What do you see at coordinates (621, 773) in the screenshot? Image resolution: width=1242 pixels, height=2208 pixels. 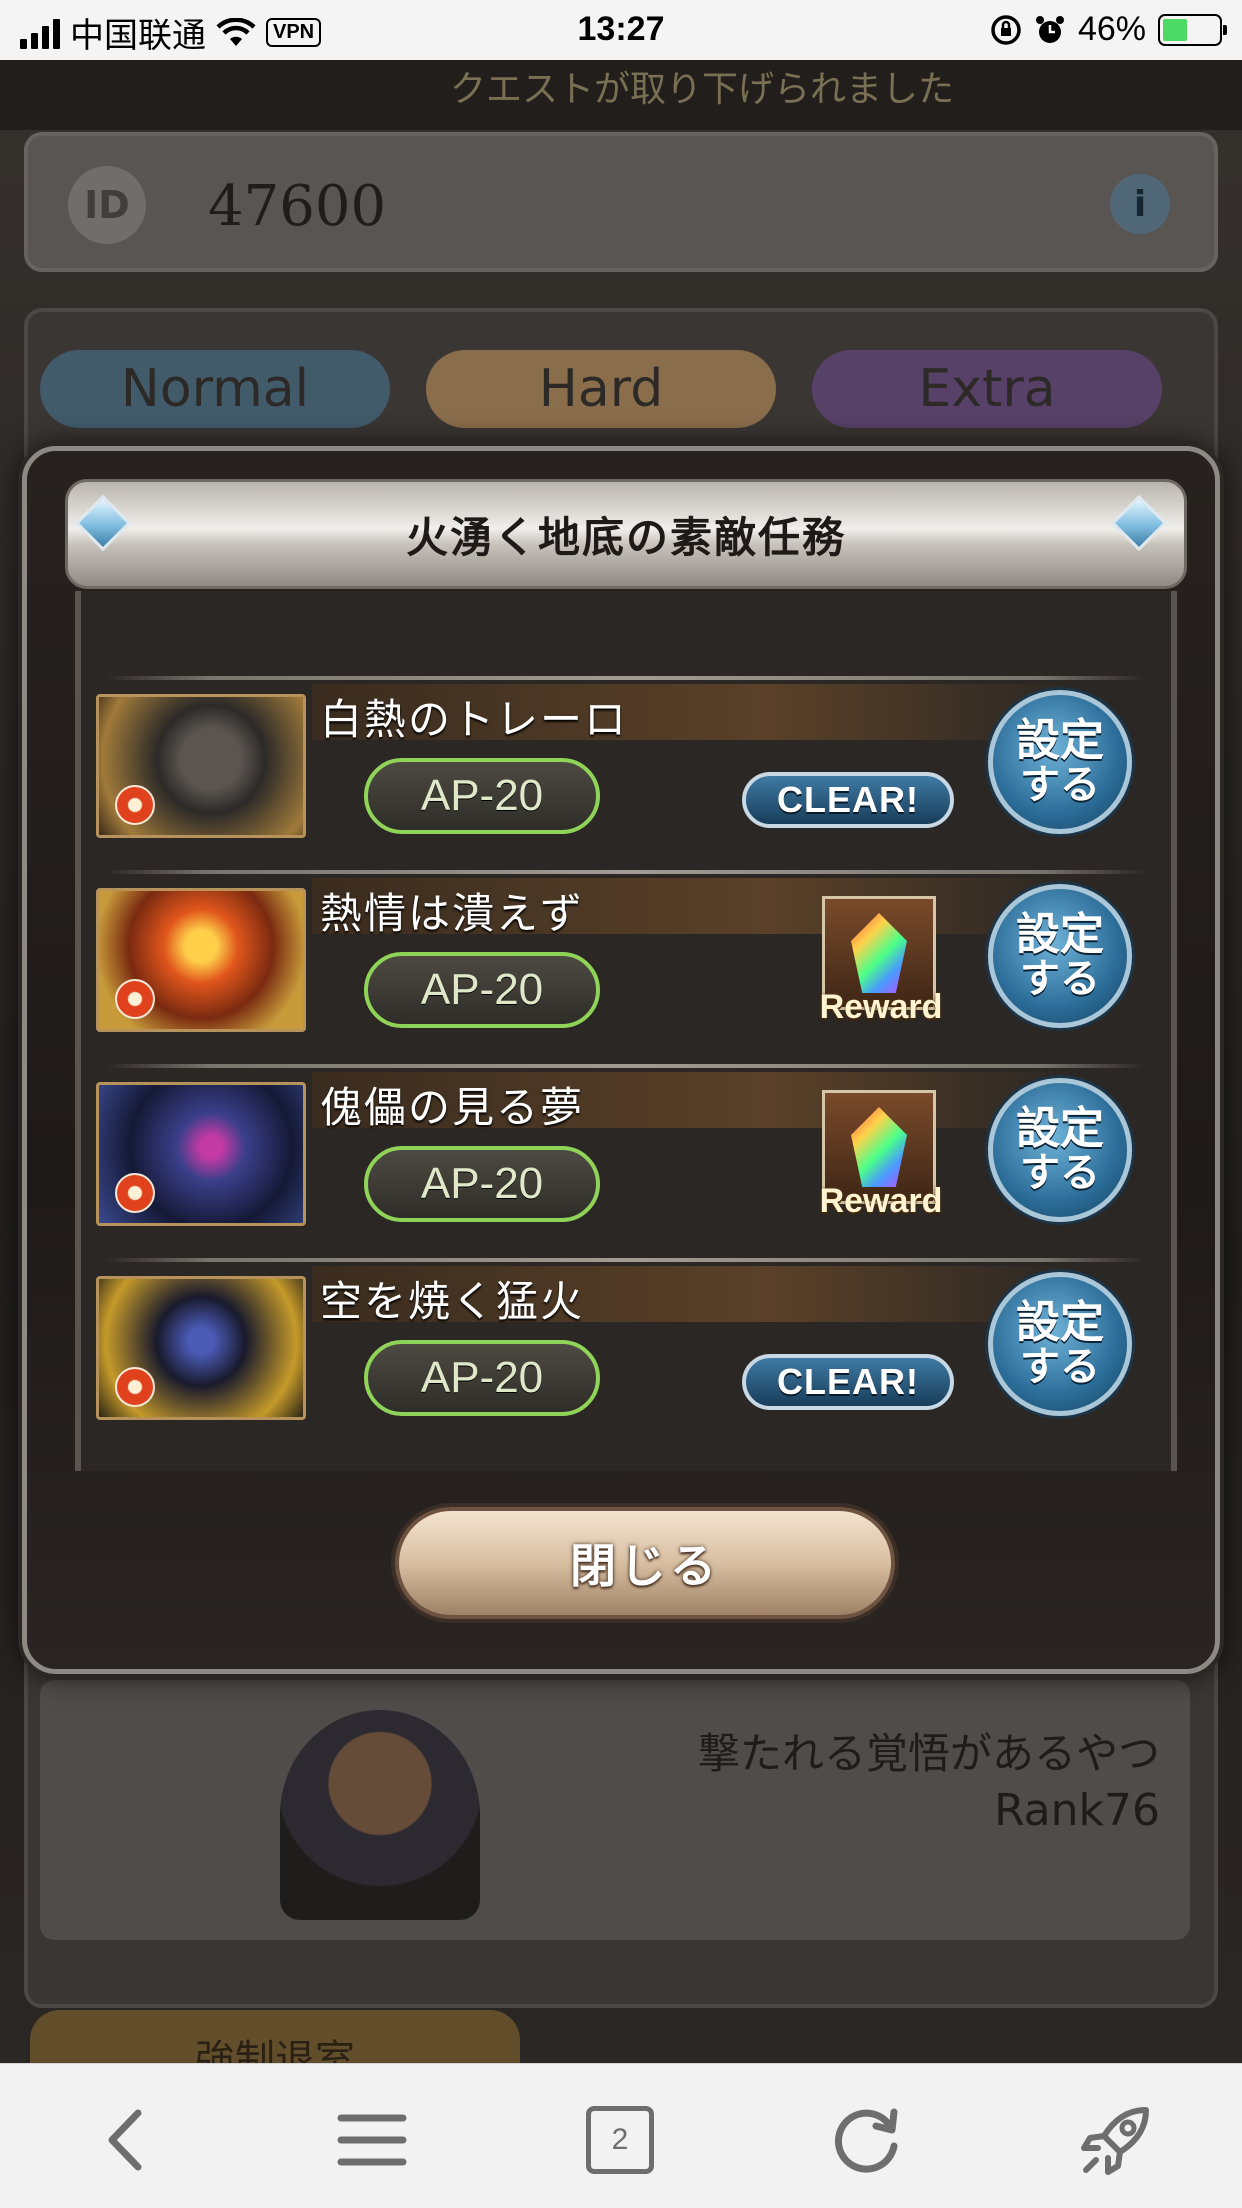 I see `quest-row: 白熱のトレーロ AP-20 CLEAR! 設定 する` at bounding box center [621, 773].